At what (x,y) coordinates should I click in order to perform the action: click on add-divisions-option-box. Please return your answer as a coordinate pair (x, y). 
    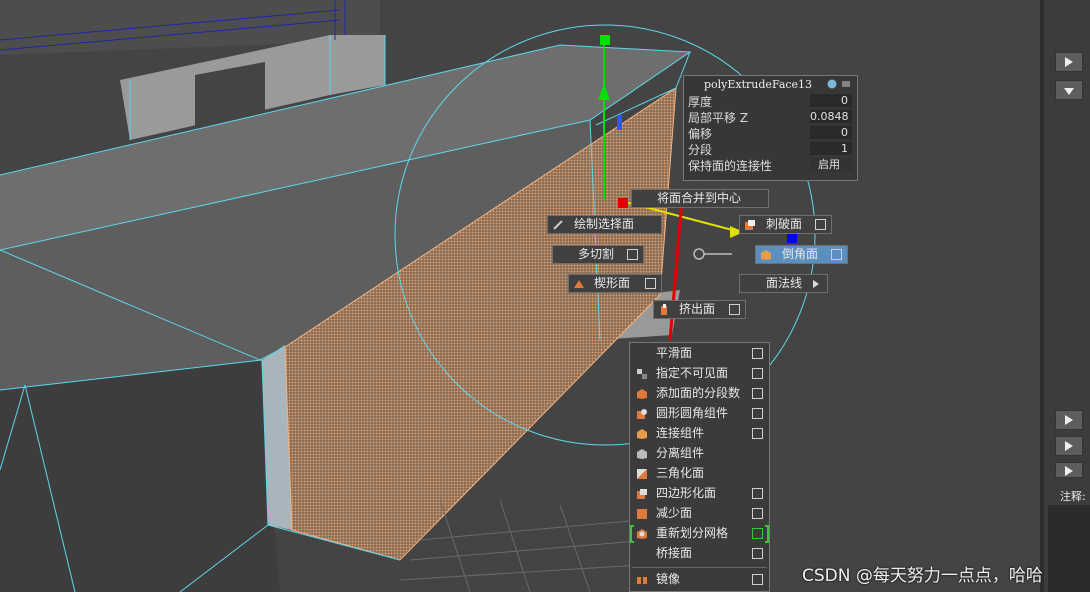
    Looking at the image, I should click on (757, 393).